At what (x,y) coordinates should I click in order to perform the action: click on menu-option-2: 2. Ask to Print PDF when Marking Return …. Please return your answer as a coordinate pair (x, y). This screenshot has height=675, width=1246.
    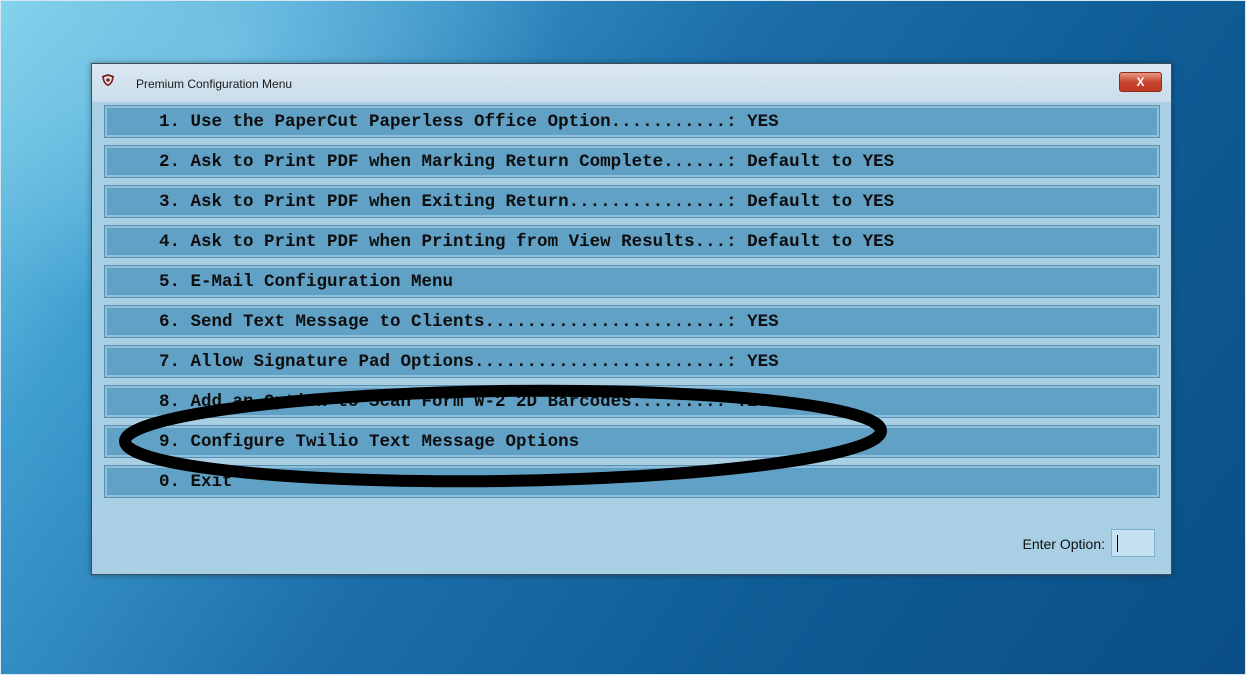
    Looking at the image, I should click on (632, 161).